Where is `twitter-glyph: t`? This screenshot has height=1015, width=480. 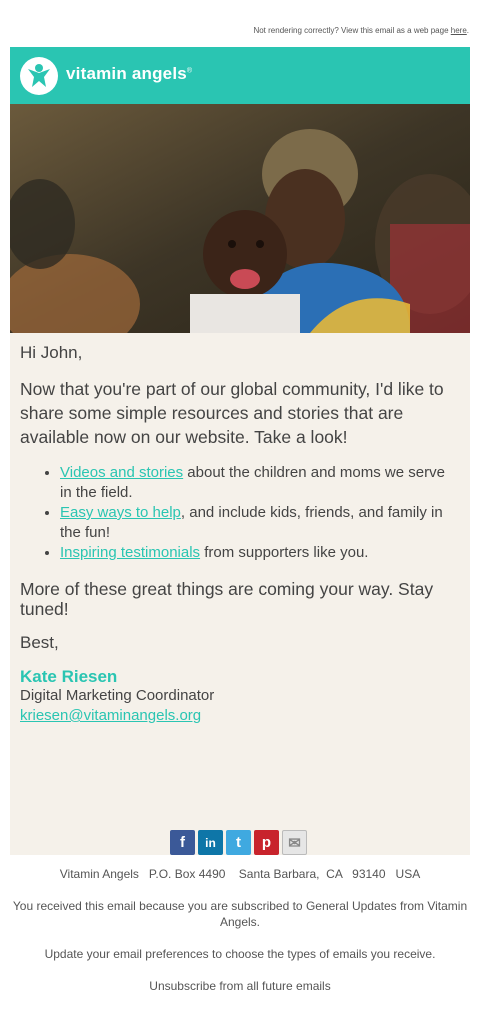
twitter-glyph: t is located at coordinates (238, 842).